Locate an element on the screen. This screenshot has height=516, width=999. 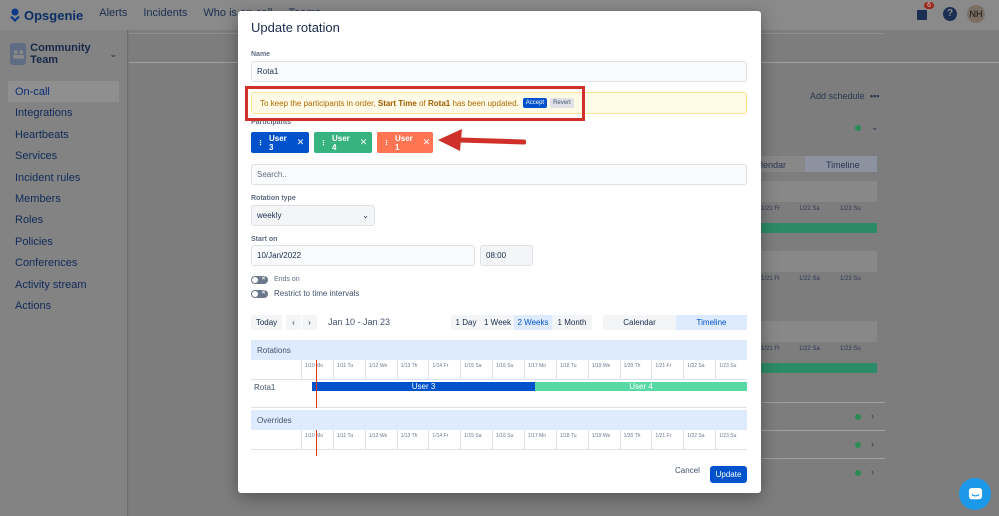
timeline-tab-background: Timeline is located at coordinates (843, 165).